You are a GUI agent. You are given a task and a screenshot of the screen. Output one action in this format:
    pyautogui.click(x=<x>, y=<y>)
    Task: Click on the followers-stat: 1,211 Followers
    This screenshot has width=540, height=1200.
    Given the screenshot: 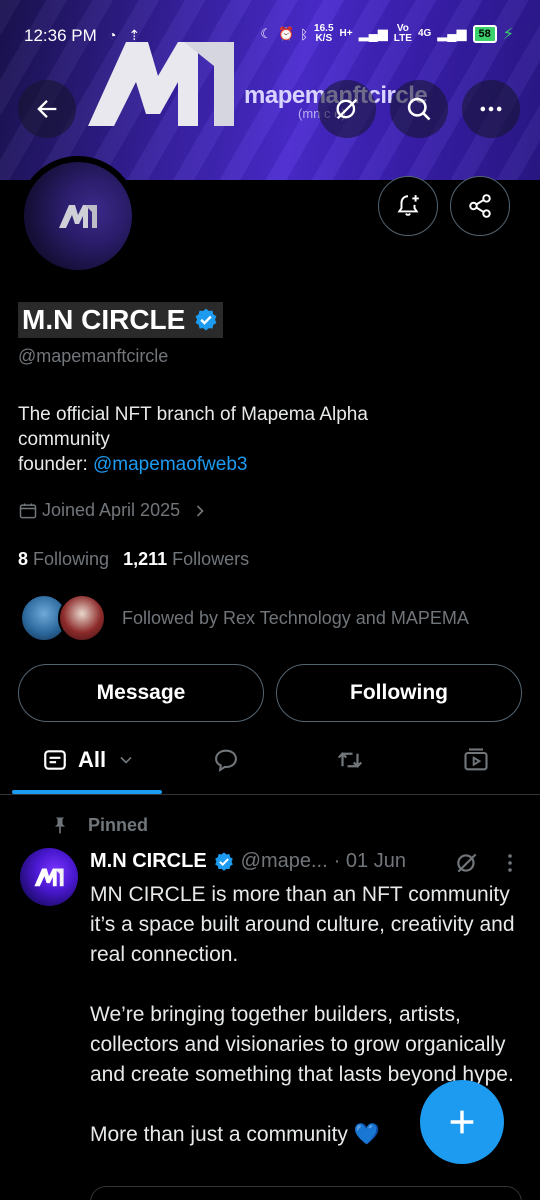 What is the action you would take?
    pyautogui.click(x=186, y=559)
    